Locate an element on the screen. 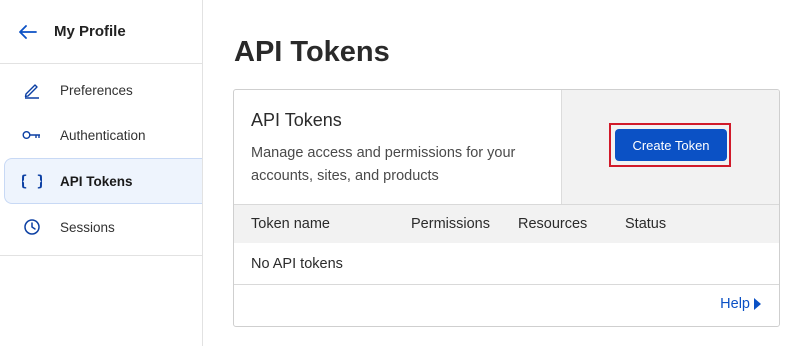 This screenshot has height=346, width=800. help-link-label: Help is located at coordinates (735, 304).